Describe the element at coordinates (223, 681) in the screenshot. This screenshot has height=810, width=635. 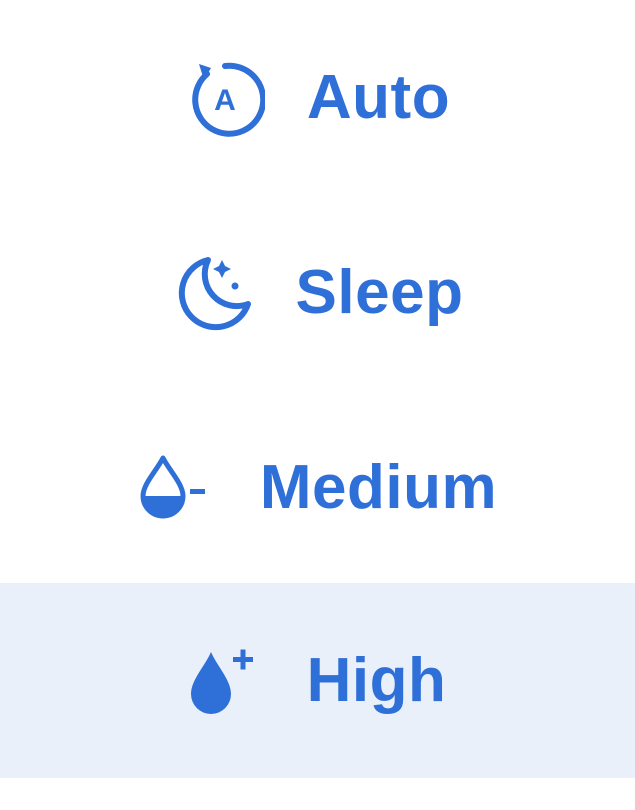
I see `drop-plus-icon` at that location.